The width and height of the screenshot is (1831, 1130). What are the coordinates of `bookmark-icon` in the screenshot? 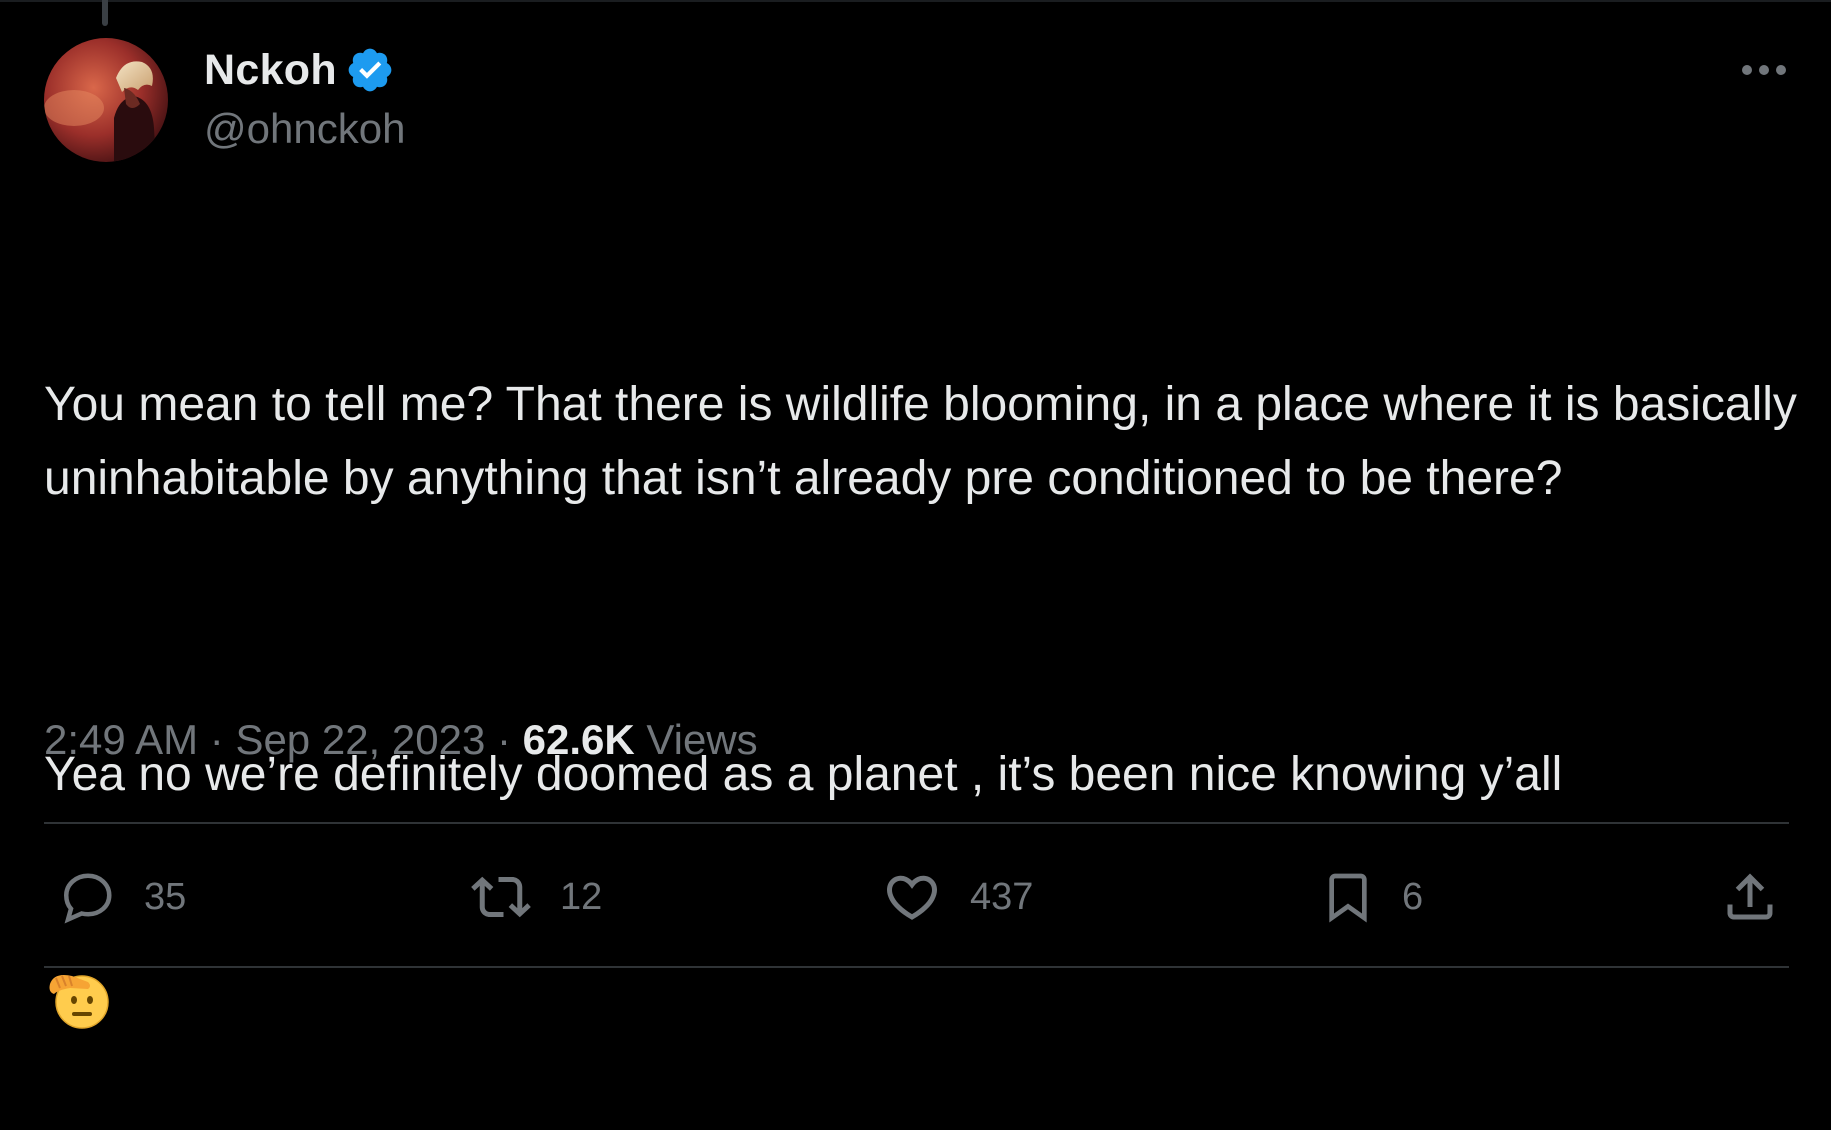 It's located at (1348, 898).